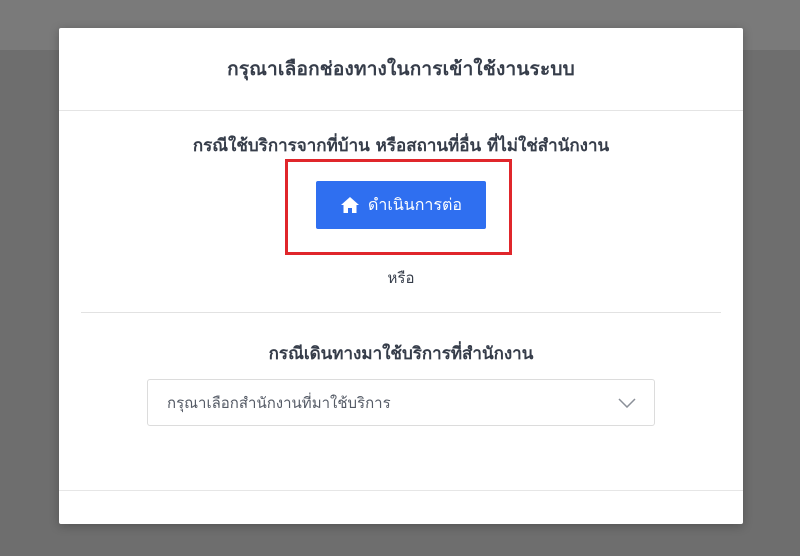 Image resolution: width=800 pixels, height=556 pixels. Describe the element at coordinates (401, 354) in the screenshot. I see `office-section-heading: กรณีเดินทางมาใช้บริการที่สำนักงาน` at that location.